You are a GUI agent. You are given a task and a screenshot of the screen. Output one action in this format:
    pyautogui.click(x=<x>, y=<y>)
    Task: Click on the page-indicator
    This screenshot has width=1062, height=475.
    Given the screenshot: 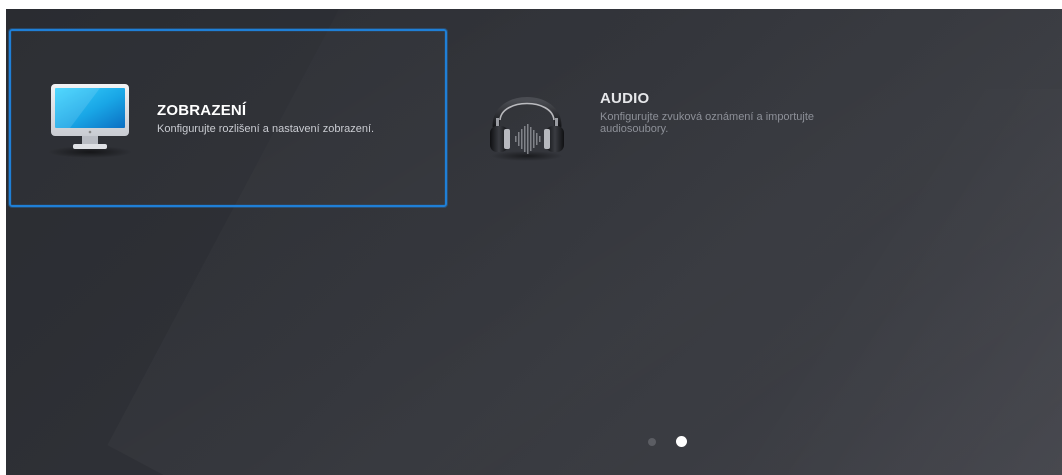 What is the action you would take?
    pyautogui.click(x=667, y=441)
    